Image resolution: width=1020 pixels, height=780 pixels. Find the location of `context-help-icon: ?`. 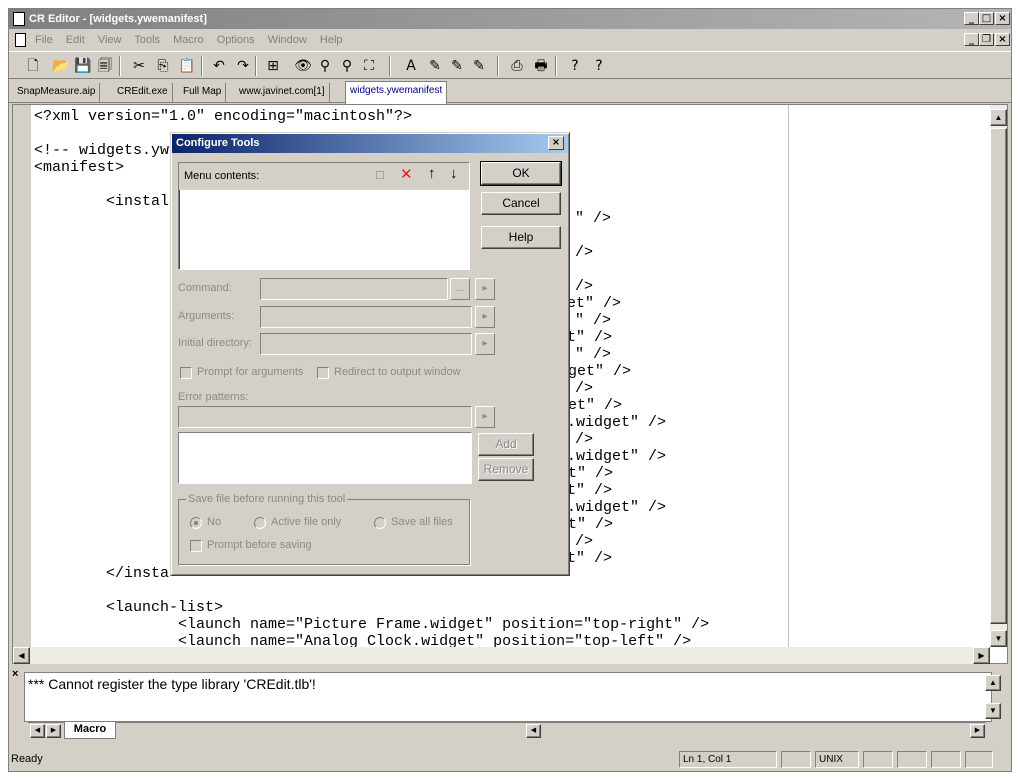

context-help-icon: ? is located at coordinates (599, 66).